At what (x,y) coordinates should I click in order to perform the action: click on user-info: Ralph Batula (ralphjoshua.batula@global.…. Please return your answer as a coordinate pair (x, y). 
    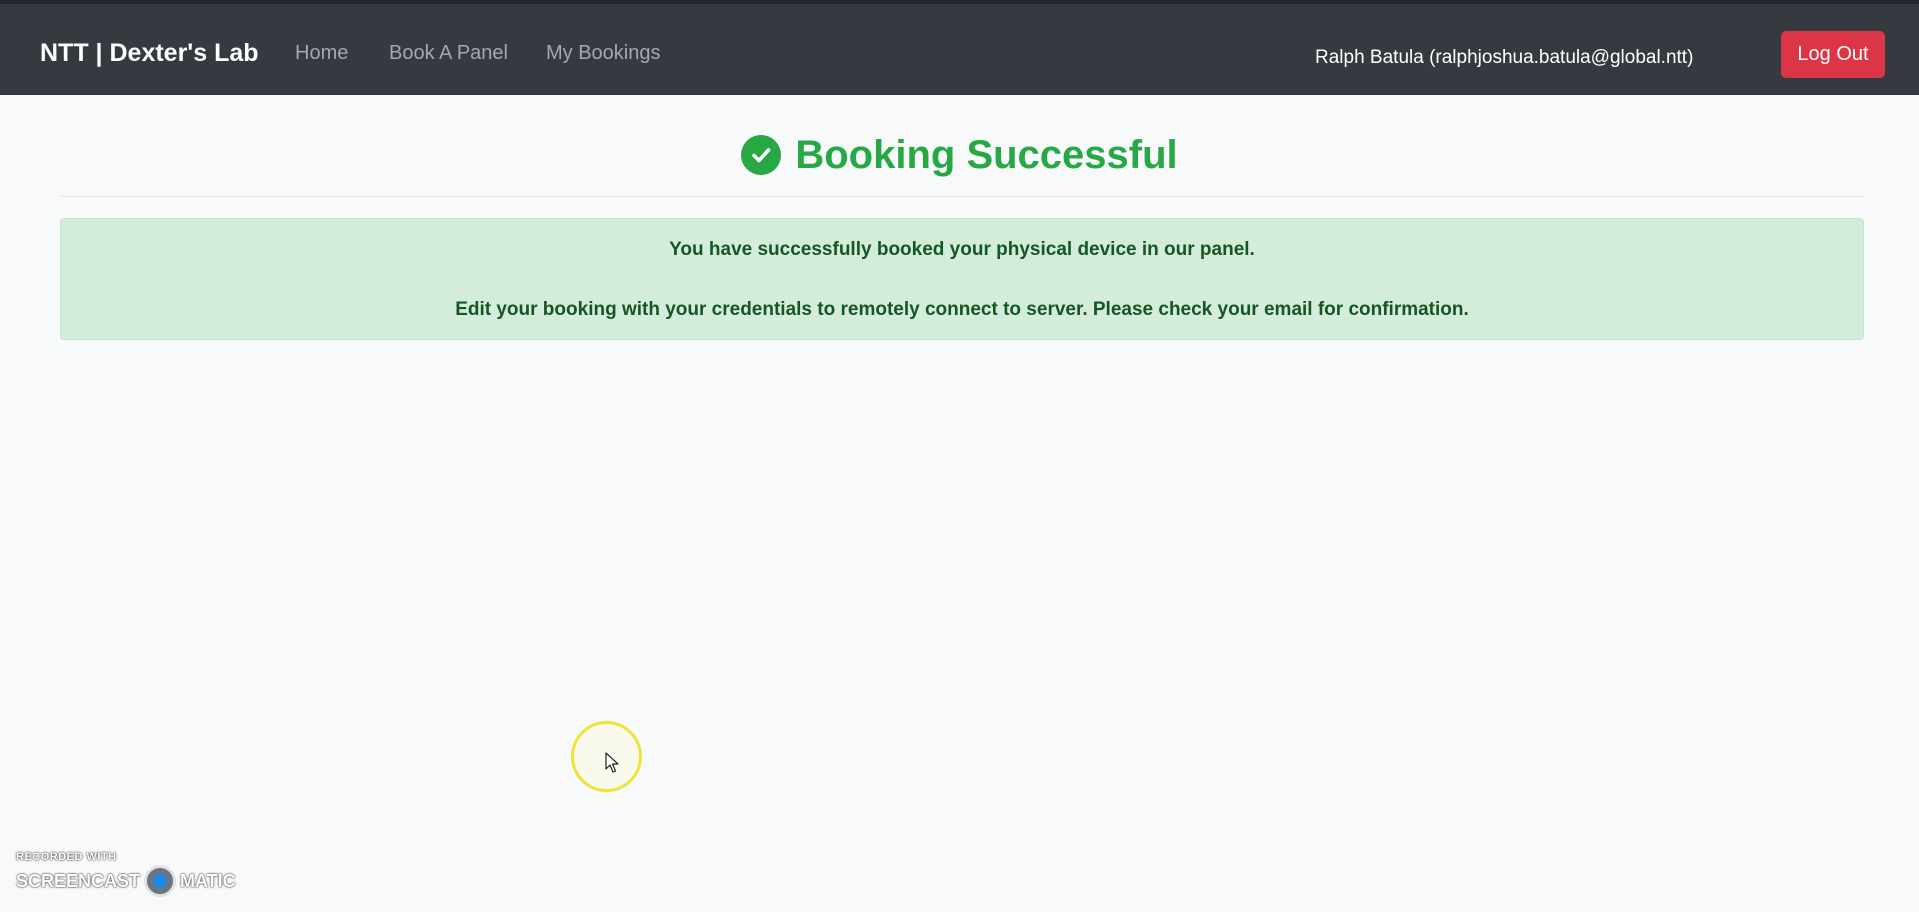
    Looking at the image, I should click on (1504, 57).